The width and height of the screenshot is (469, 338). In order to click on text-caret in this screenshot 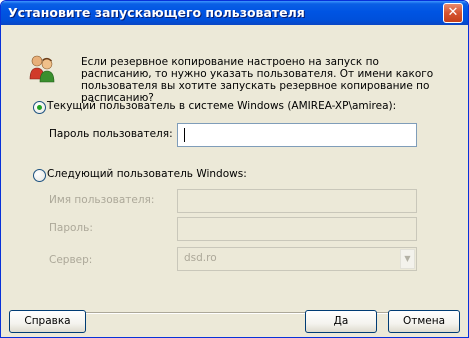, I will do `click(184, 135)`.